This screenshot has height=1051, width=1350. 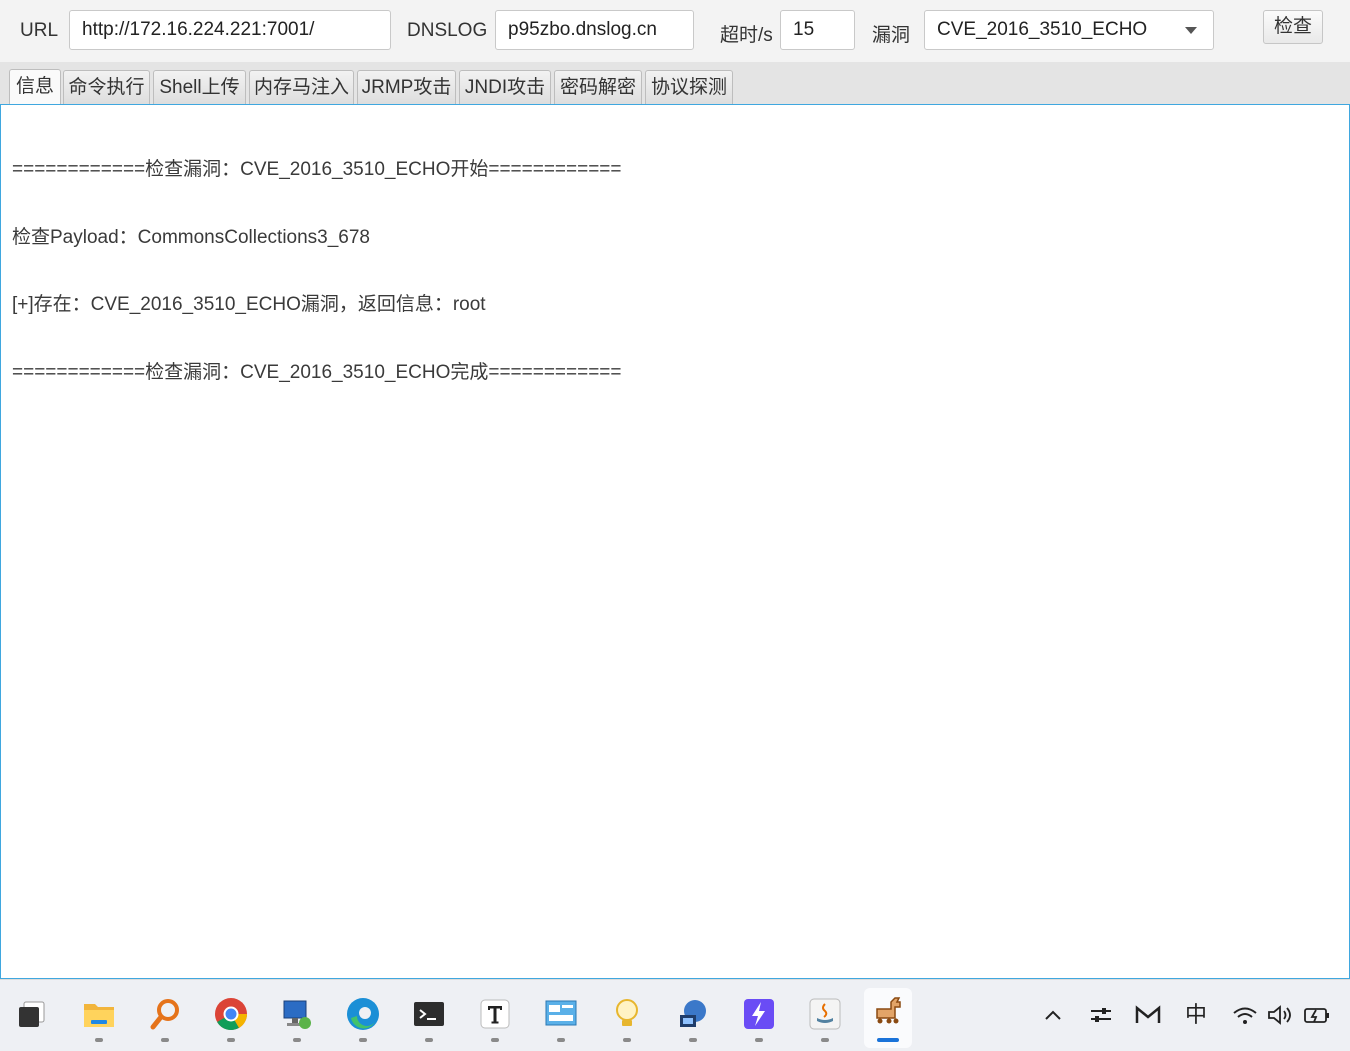 What do you see at coordinates (429, 1014) in the screenshot?
I see `terminal-icon` at bounding box center [429, 1014].